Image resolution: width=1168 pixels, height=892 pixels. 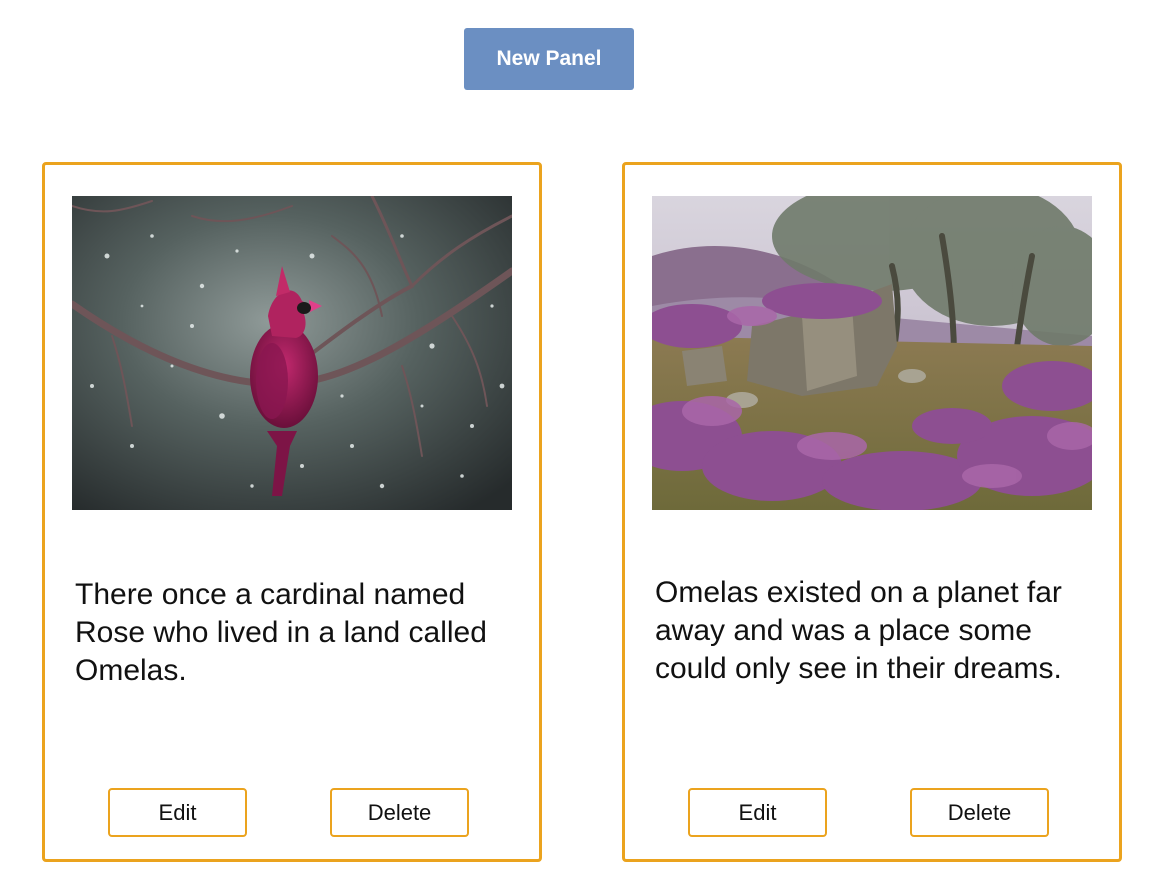 I want to click on cardinal-image, so click(x=292, y=353).